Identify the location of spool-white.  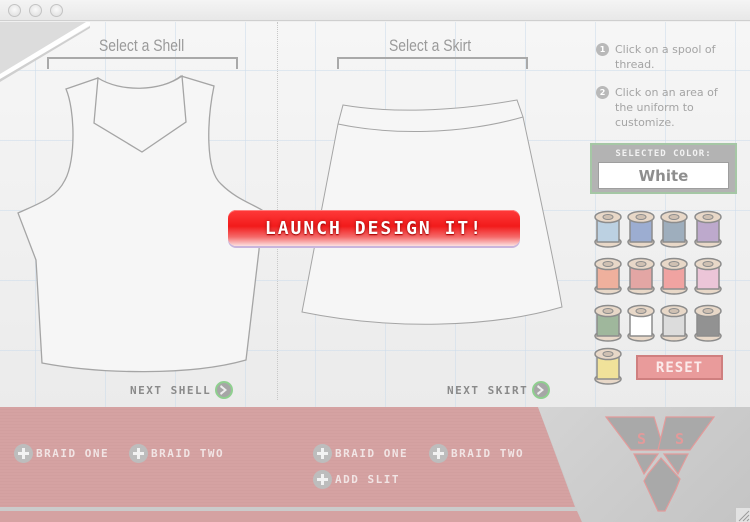
(641, 323).